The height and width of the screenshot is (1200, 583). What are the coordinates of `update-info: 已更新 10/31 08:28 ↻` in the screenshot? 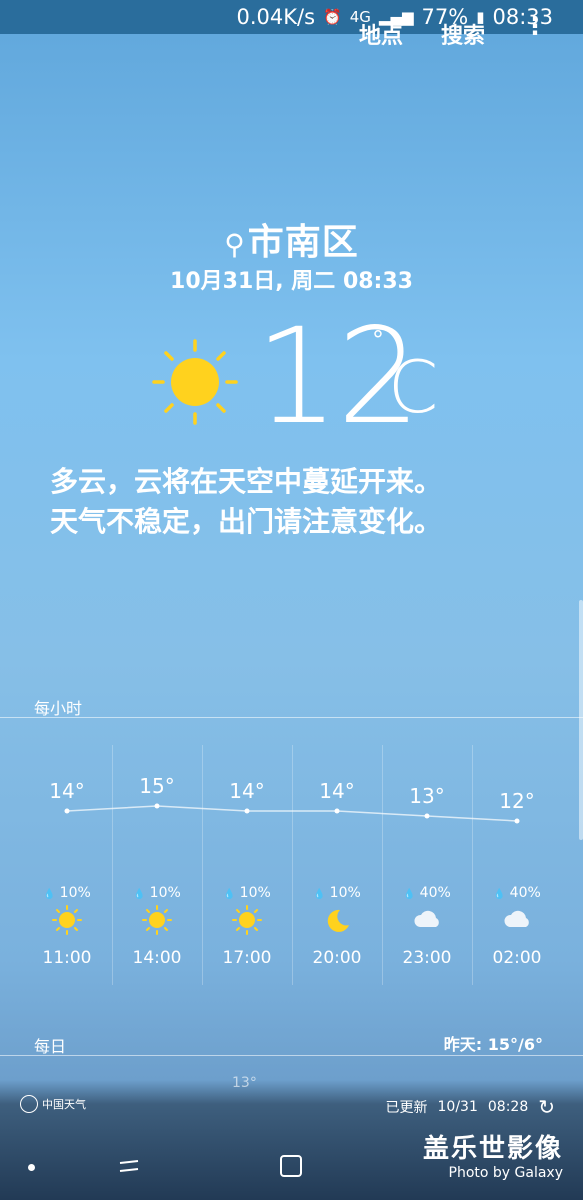 It's located at (470, 1107).